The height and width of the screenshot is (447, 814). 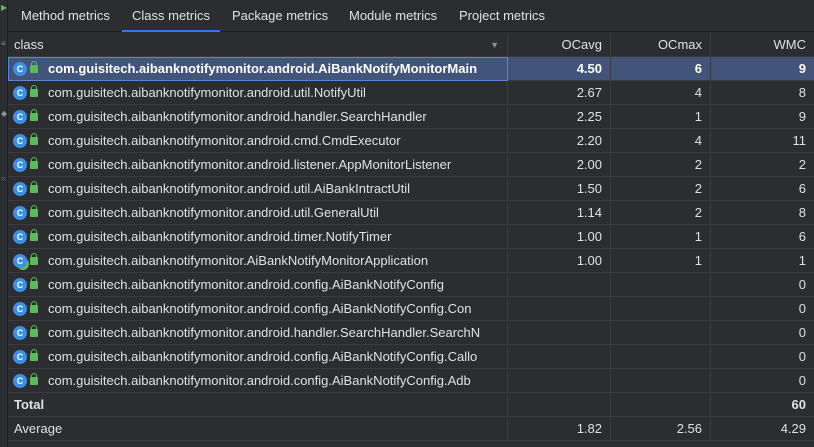 What do you see at coordinates (29, 44) in the screenshot?
I see `column-header-label: class` at bounding box center [29, 44].